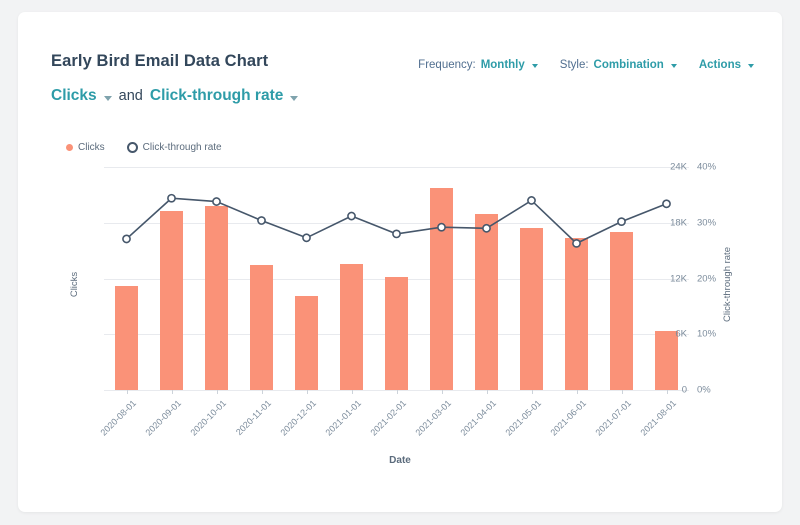 The image size is (800, 525). What do you see at coordinates (707, 334) in the screenshot?
I see `y2-axis-tick-label: 10%` at bounding box center [707, 334].